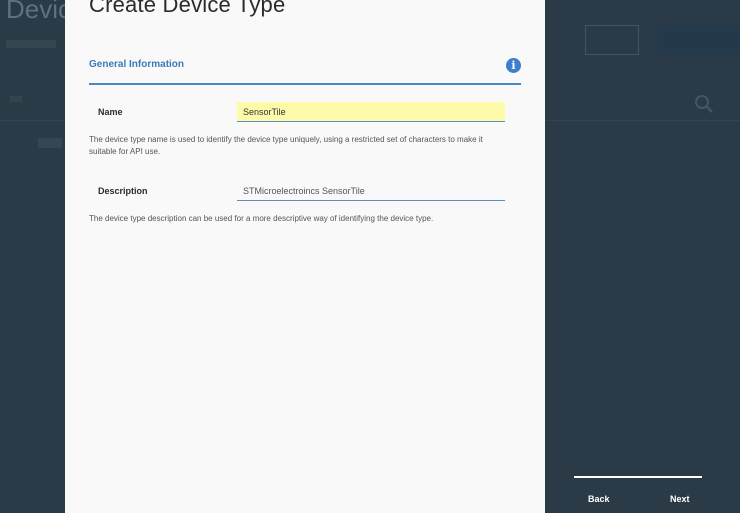  Describe the element at coordinates (704, 104) in the screenshot. I see `background-search-icon` at that location.